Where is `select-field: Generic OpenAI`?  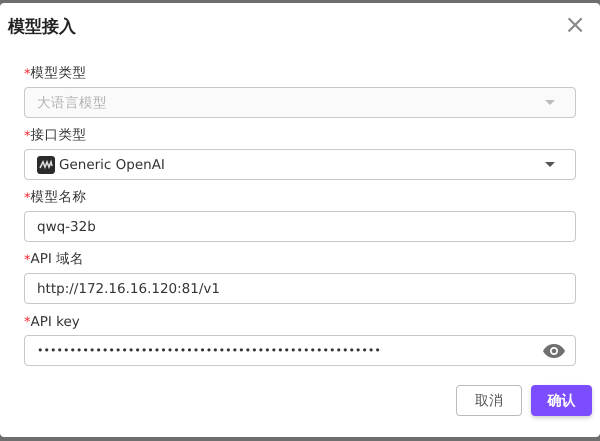 select-field: Generic OpenAI is located at coordinates (300, 164).